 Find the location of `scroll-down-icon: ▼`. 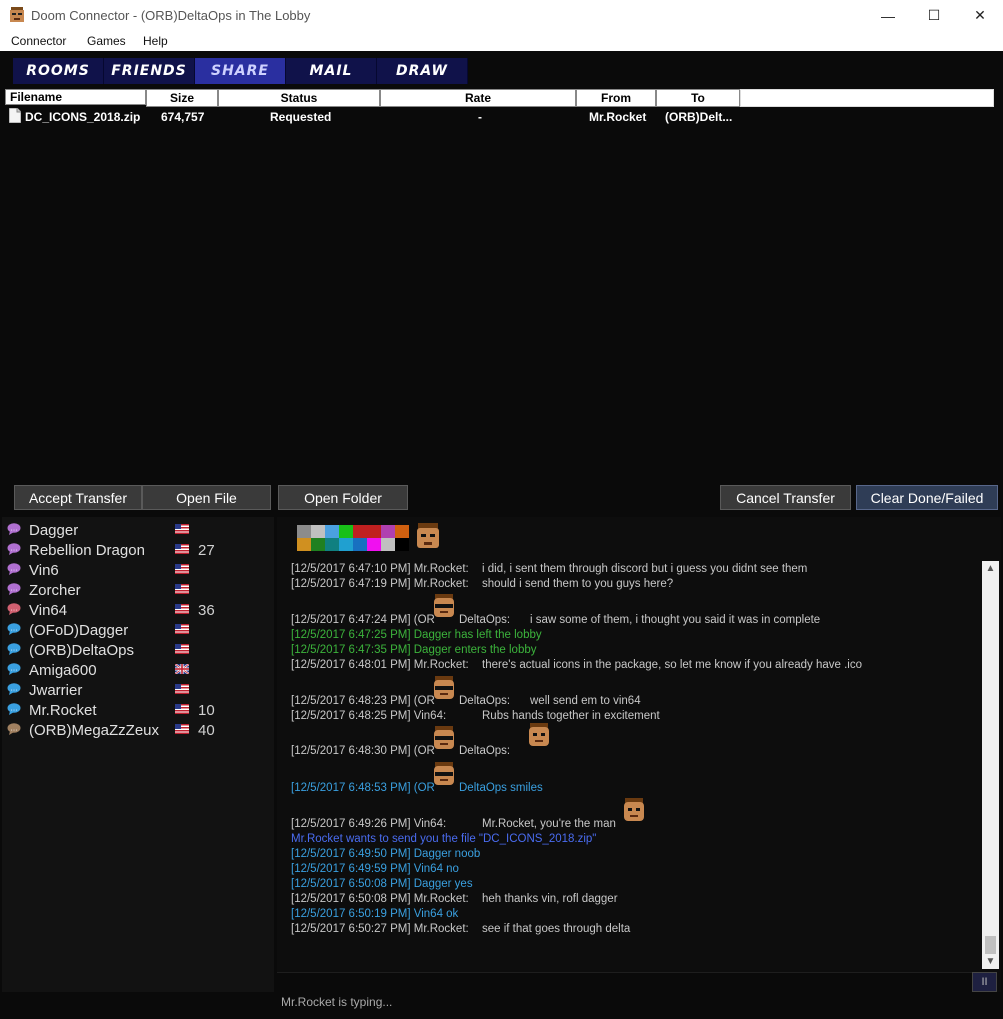

scroll-down-icon: ▼ is located at coordinates (990, 961).